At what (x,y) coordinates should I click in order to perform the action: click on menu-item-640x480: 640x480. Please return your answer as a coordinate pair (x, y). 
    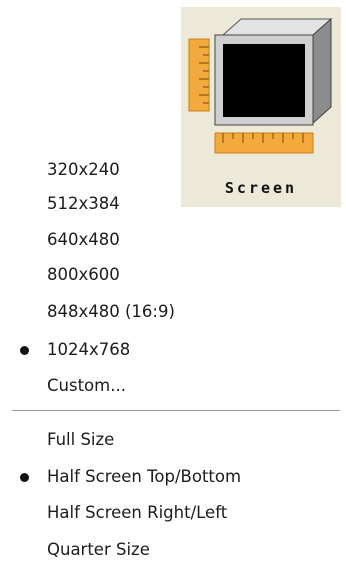
    Looking at the image, I should click on (160, 239).